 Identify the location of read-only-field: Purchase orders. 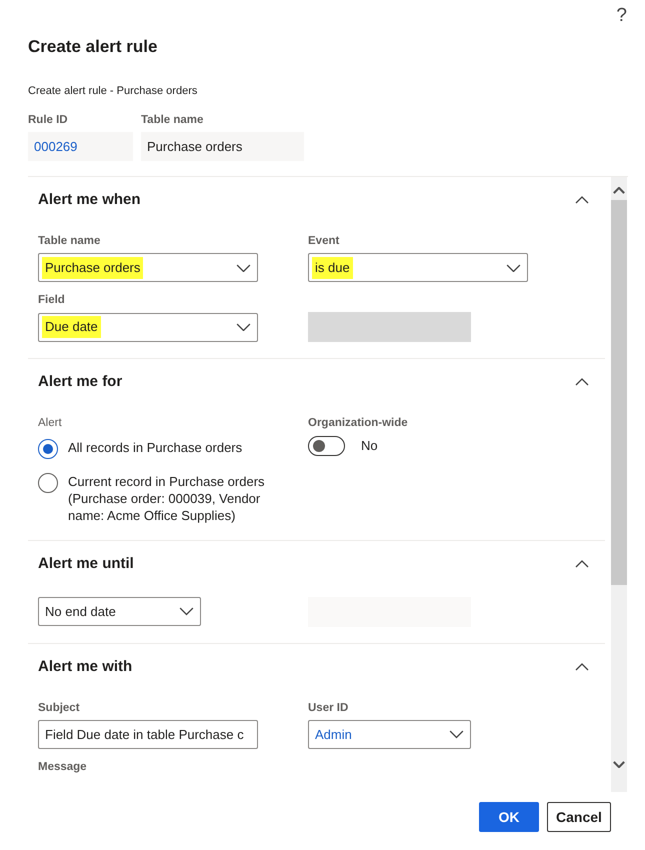
(222, 147).